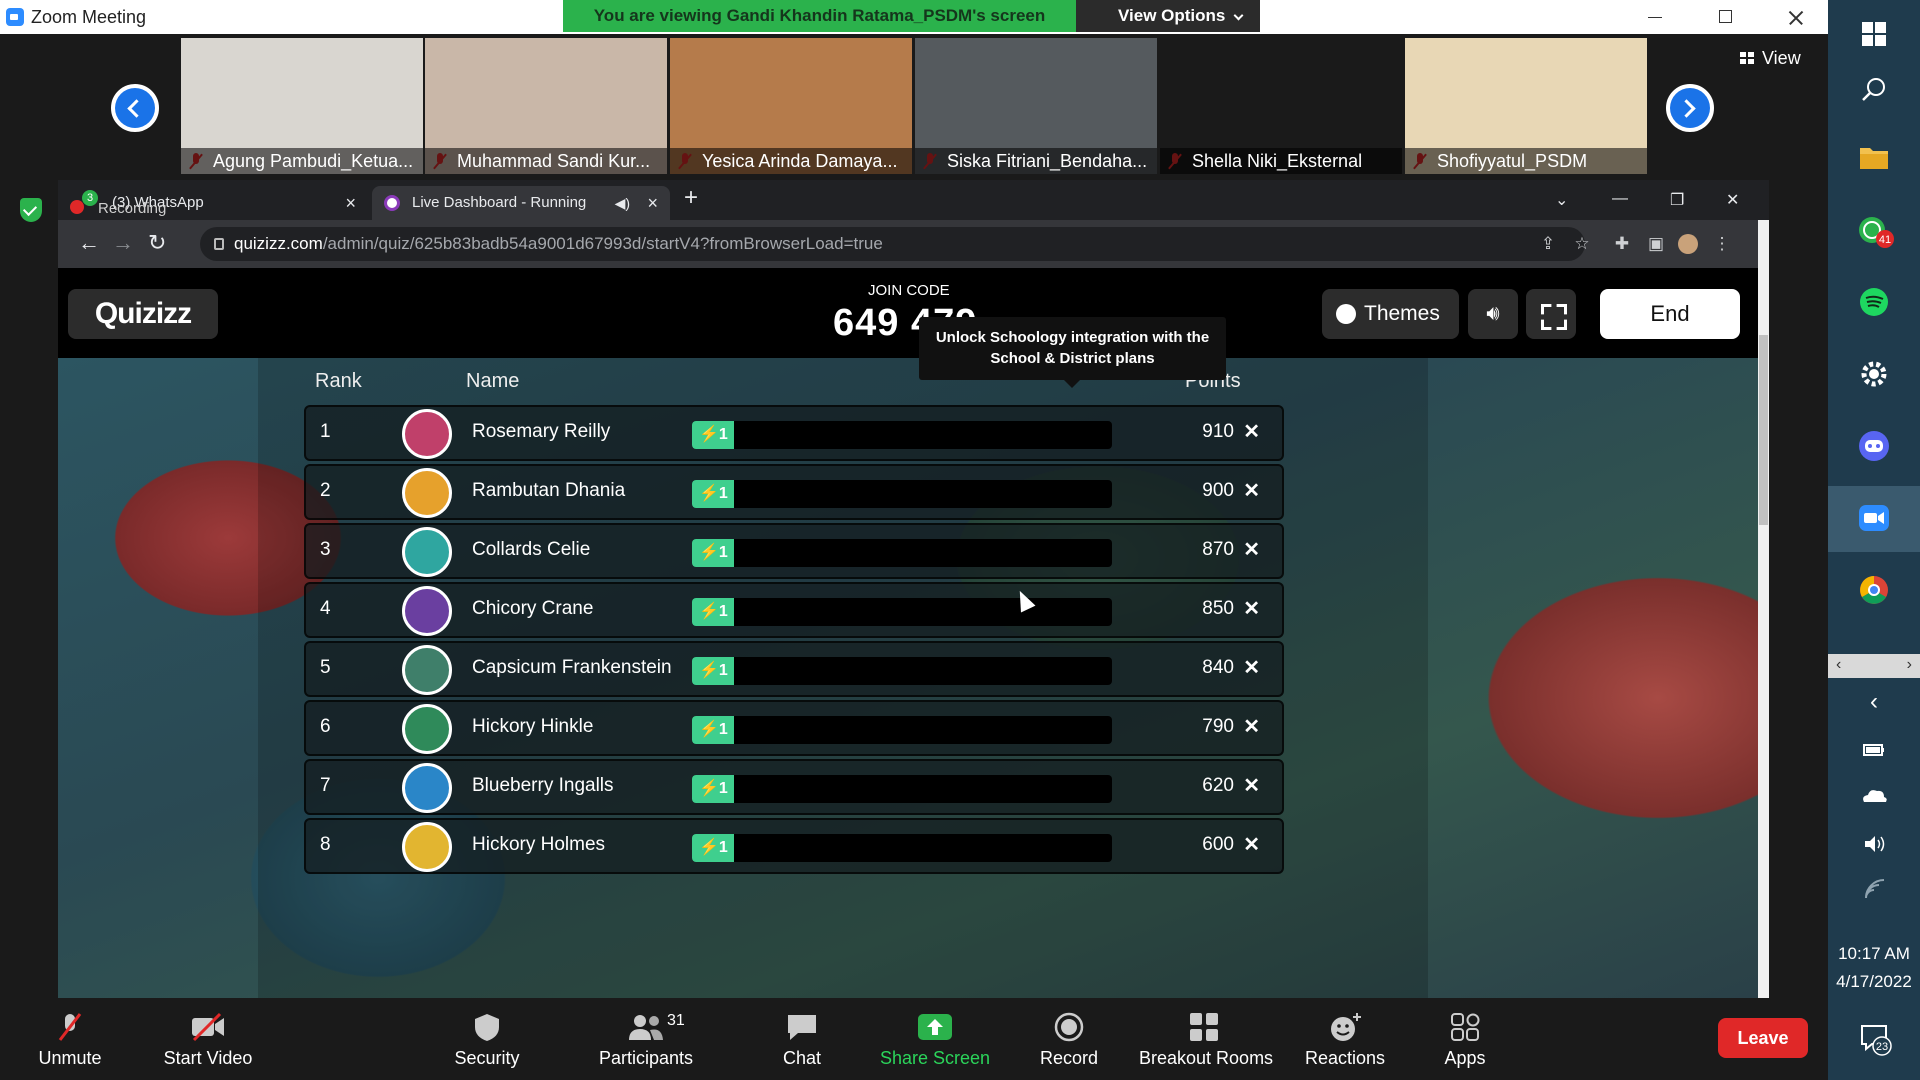 The width and height of the screenshot is (1920, 1080). I want to click on unmute-button: Unmute, so click(70, 1043).